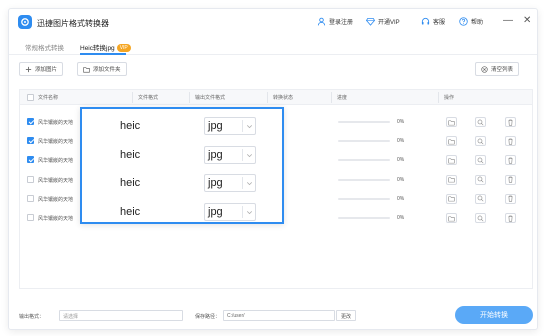 This screenshot has width=544, height=336. I want to click on clear-icon, so click(484, 69).